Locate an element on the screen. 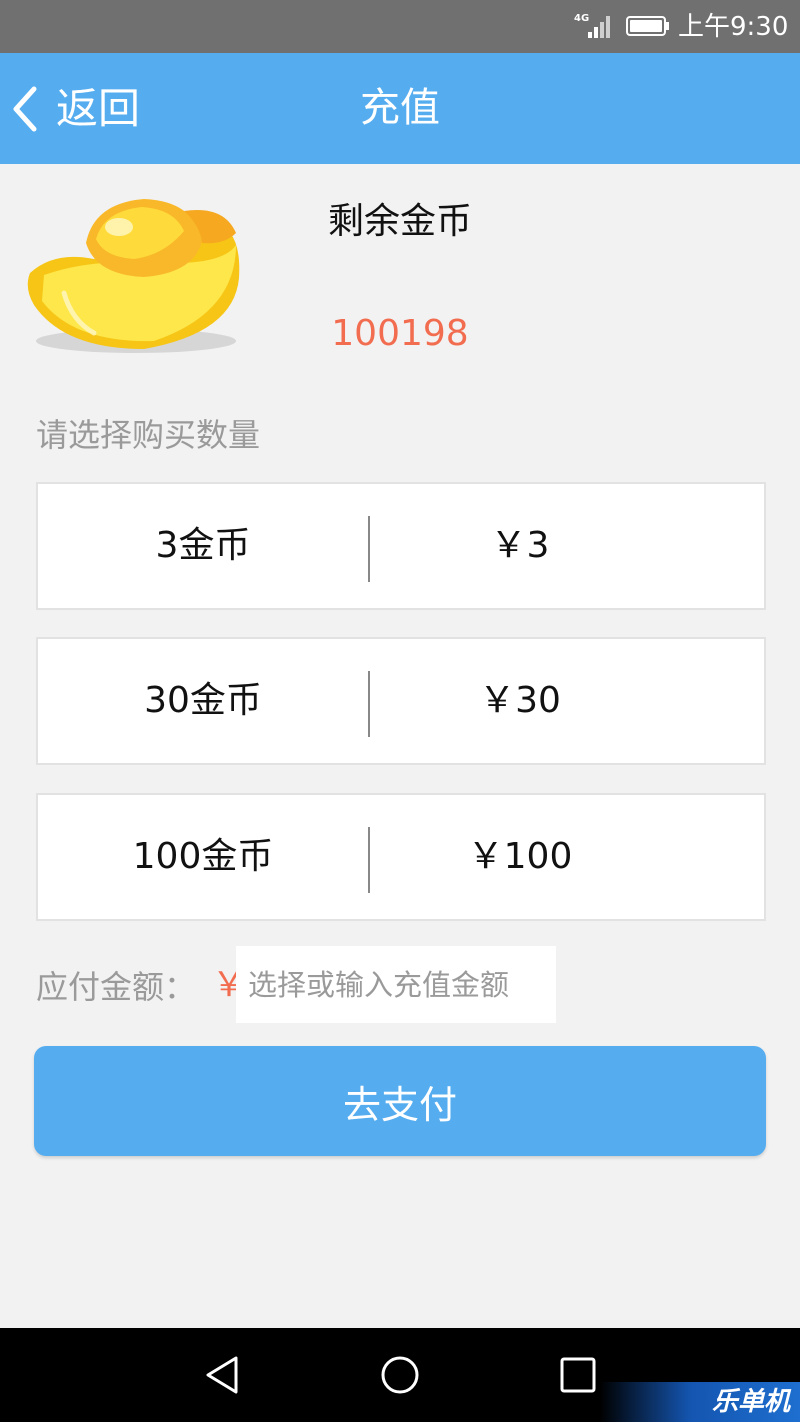  back-button: 返回 is located at coordinates (90, 108).